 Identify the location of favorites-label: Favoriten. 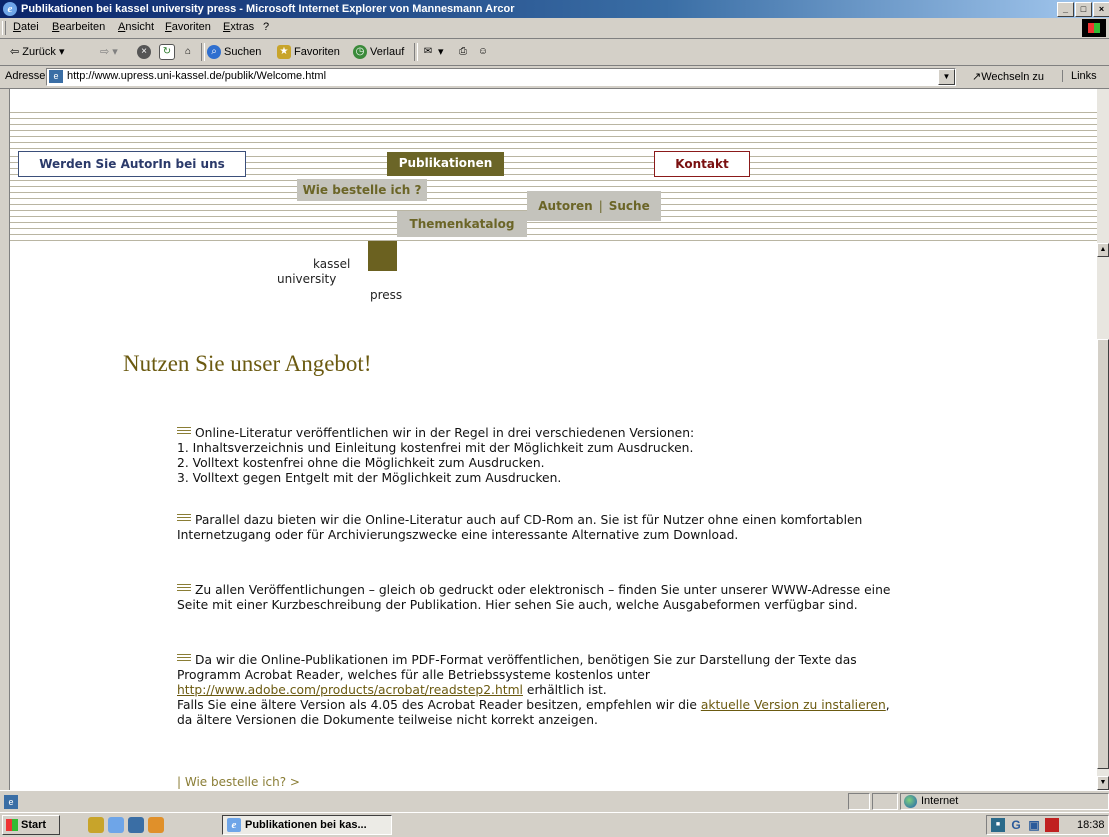
(317, 52).